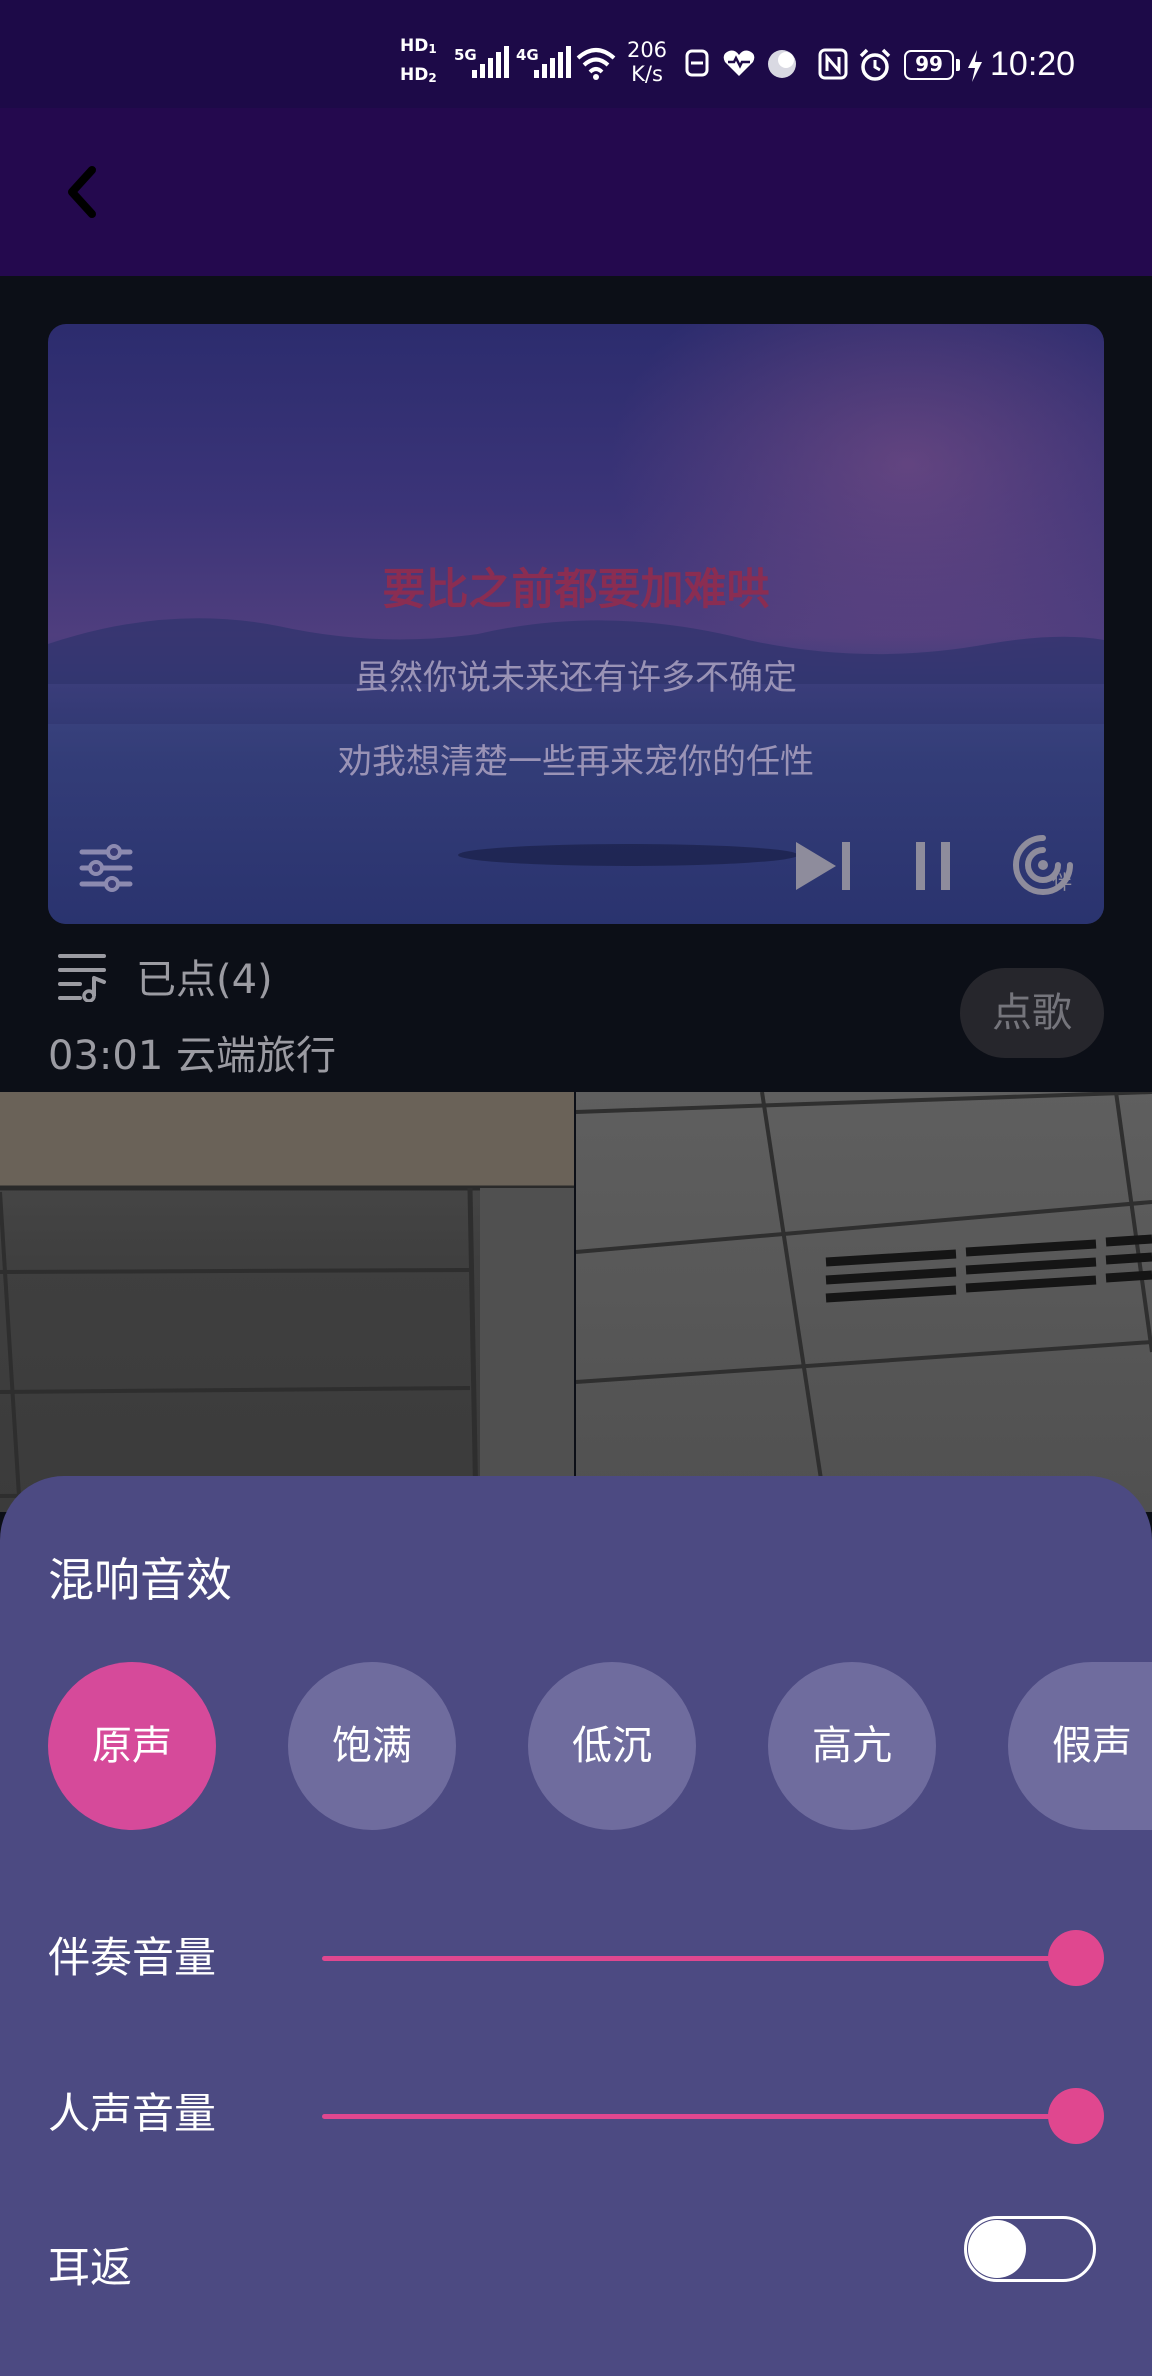  Describe the element at coordinates (132, 1957) in the screenshot. I see `accompaniment-volume-label: 伴奏音量` at that location.